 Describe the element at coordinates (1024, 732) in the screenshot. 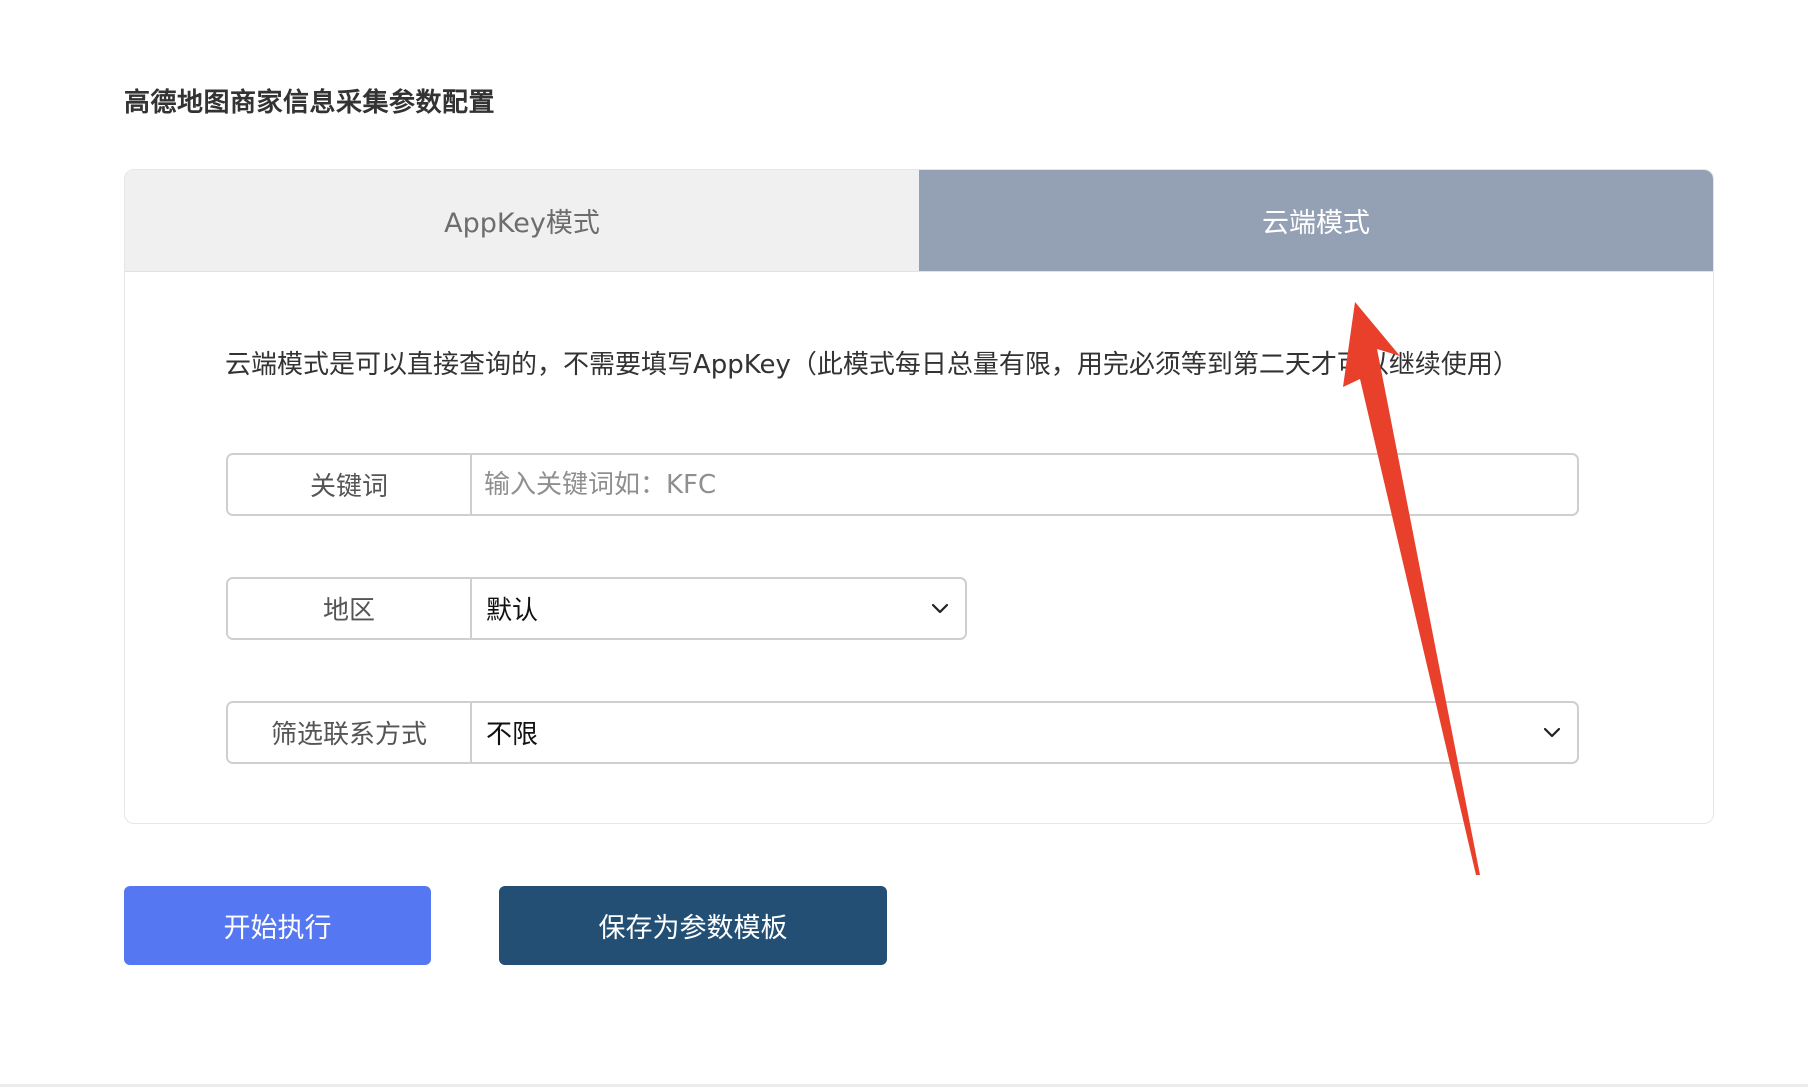

I see `contact-filter-select: 不限` at that location.